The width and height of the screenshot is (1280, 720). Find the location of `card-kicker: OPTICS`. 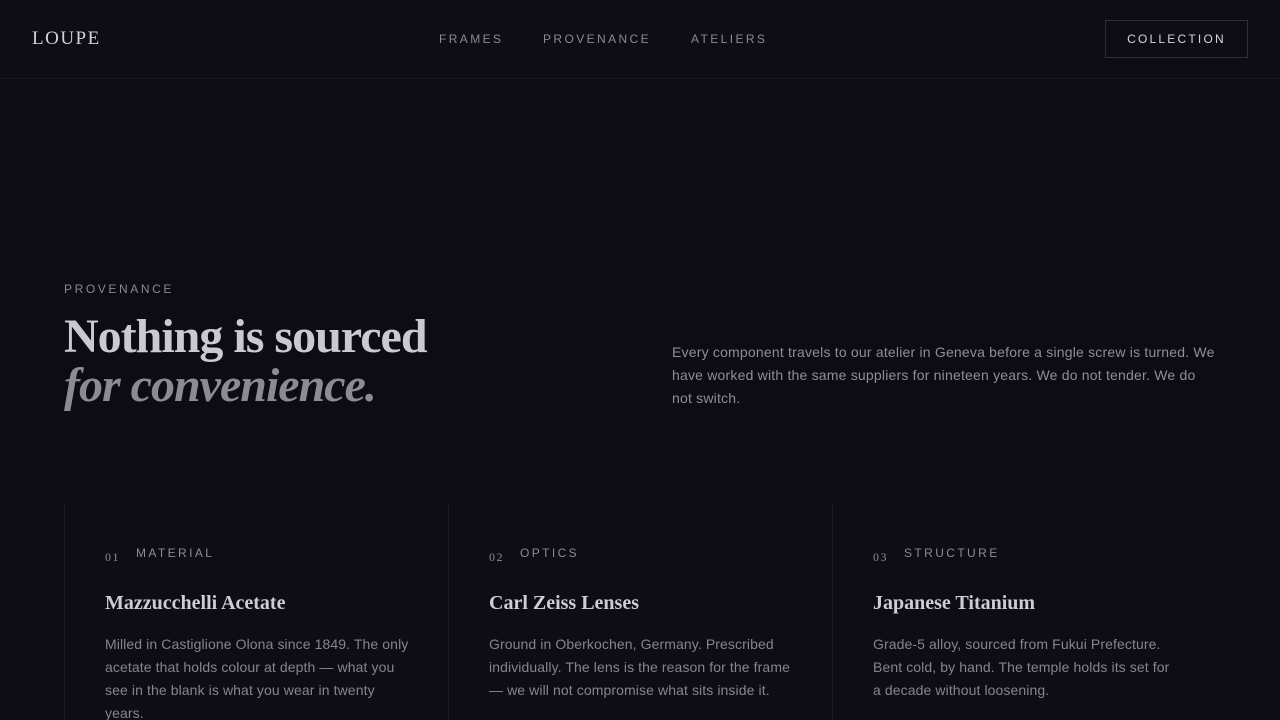

card-kicker: OPTICS is located at coordinates (550, 553).